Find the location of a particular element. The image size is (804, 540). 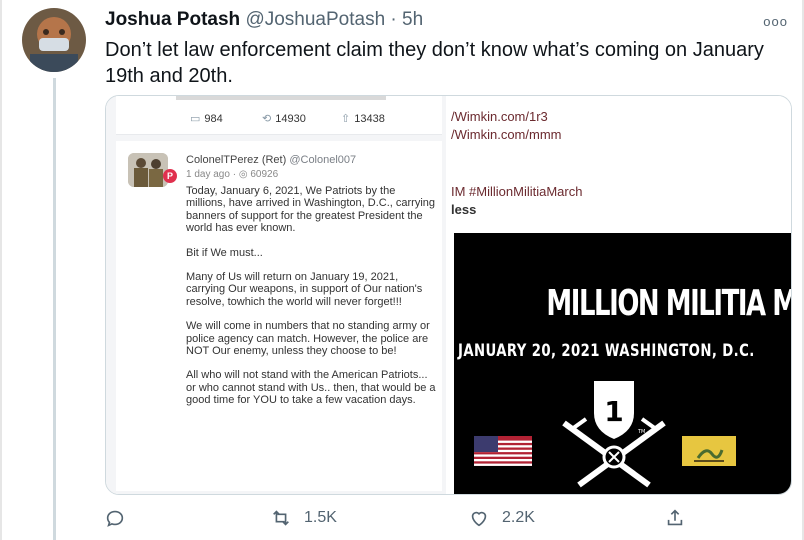

upvote-count: 13438 is located at coordinates (369, 119).